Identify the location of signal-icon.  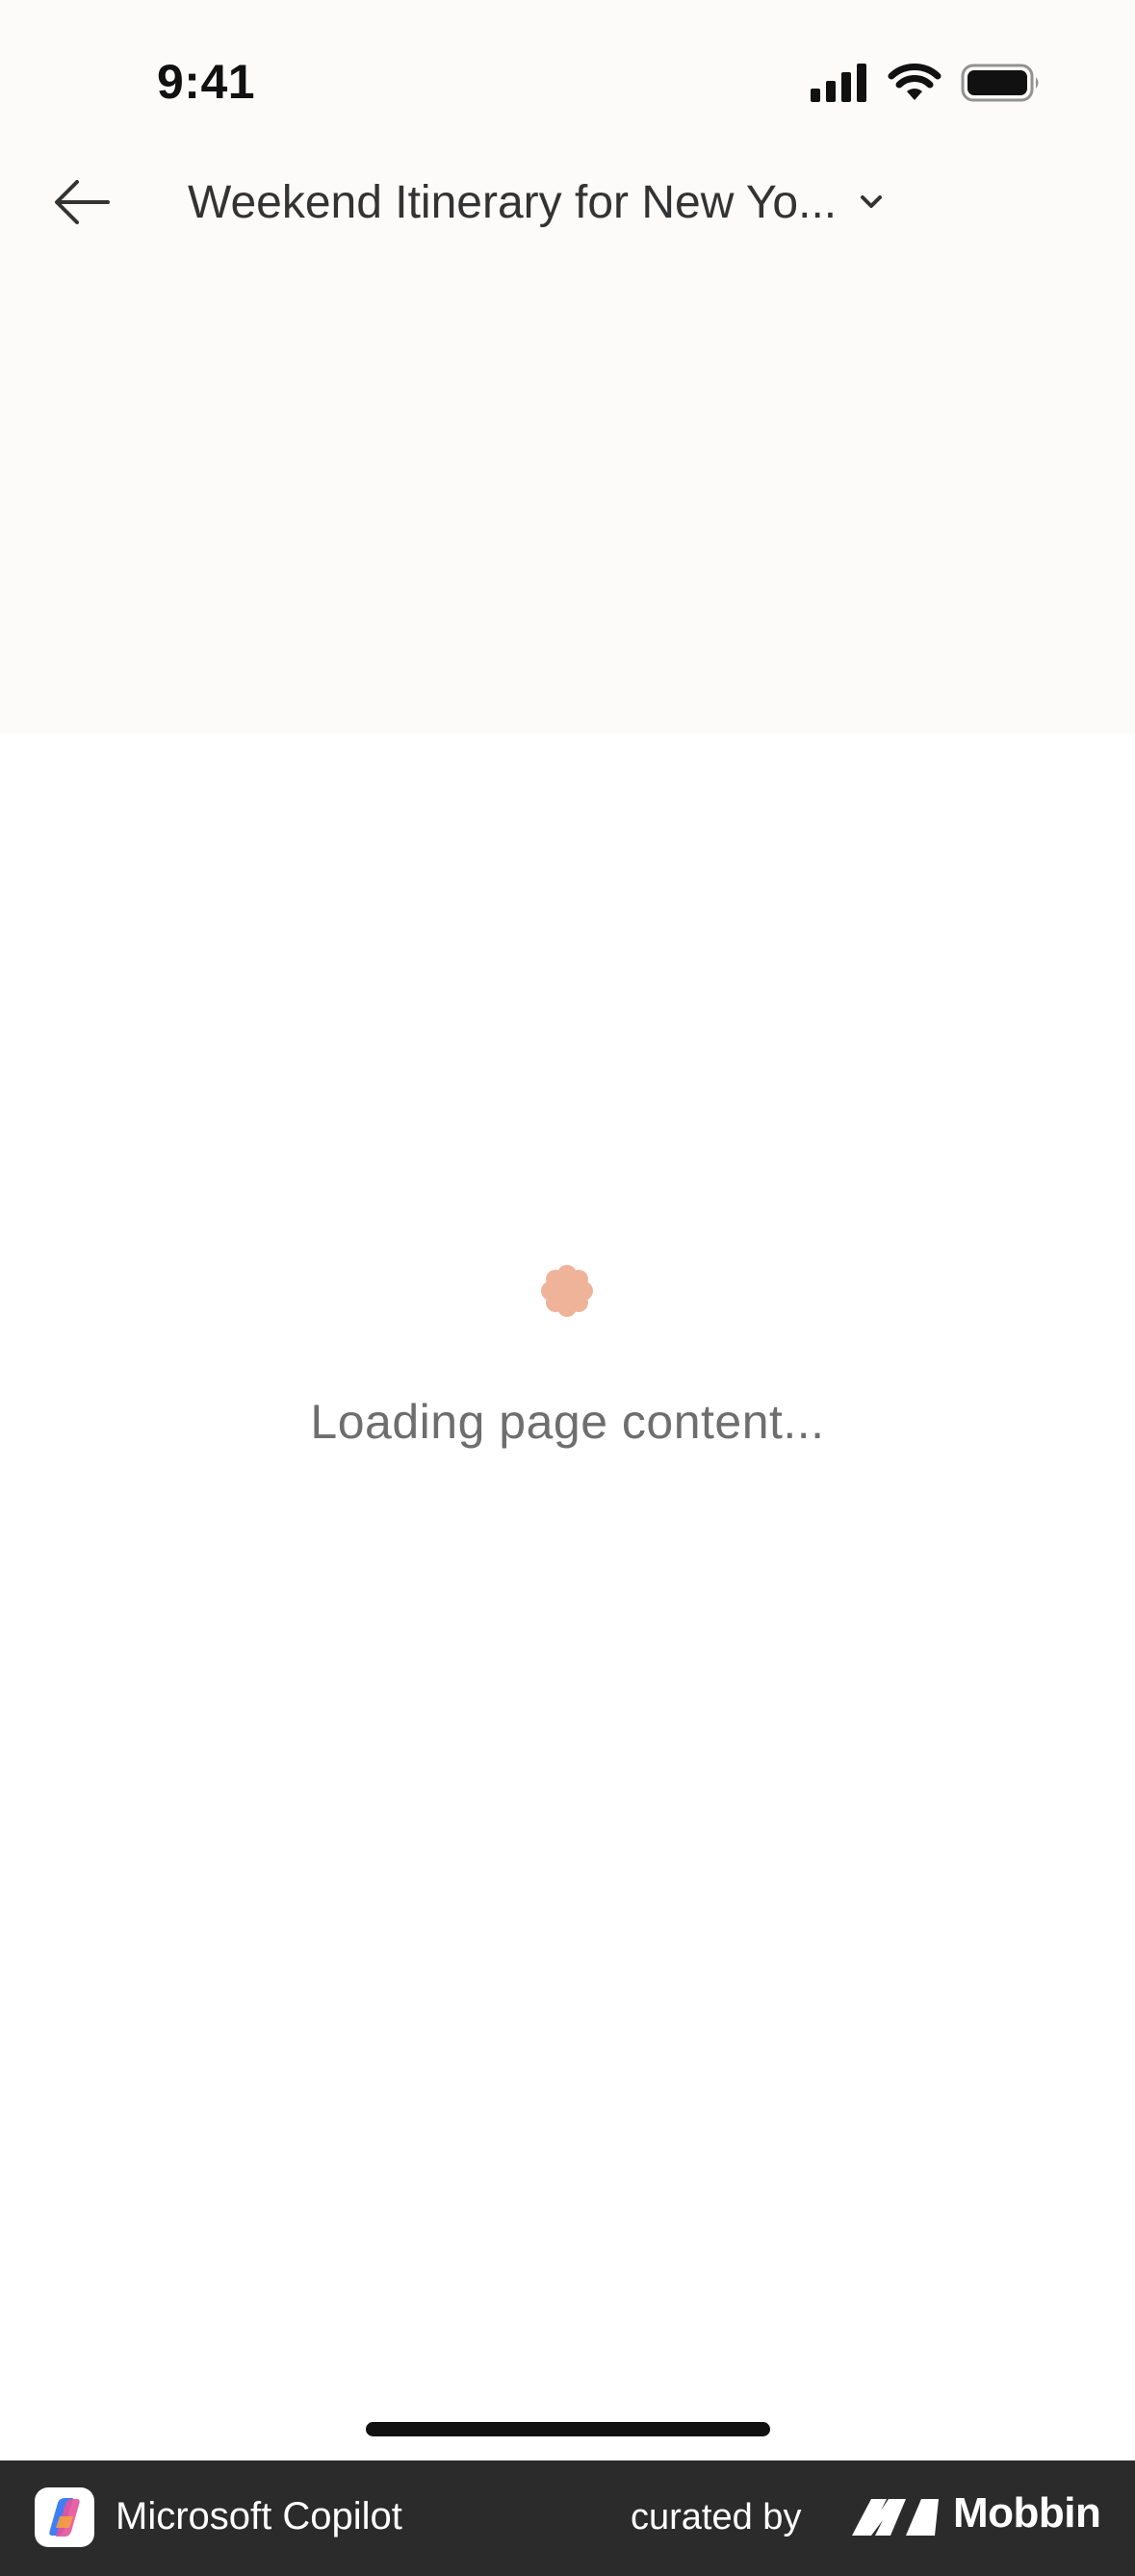
(838, 83).